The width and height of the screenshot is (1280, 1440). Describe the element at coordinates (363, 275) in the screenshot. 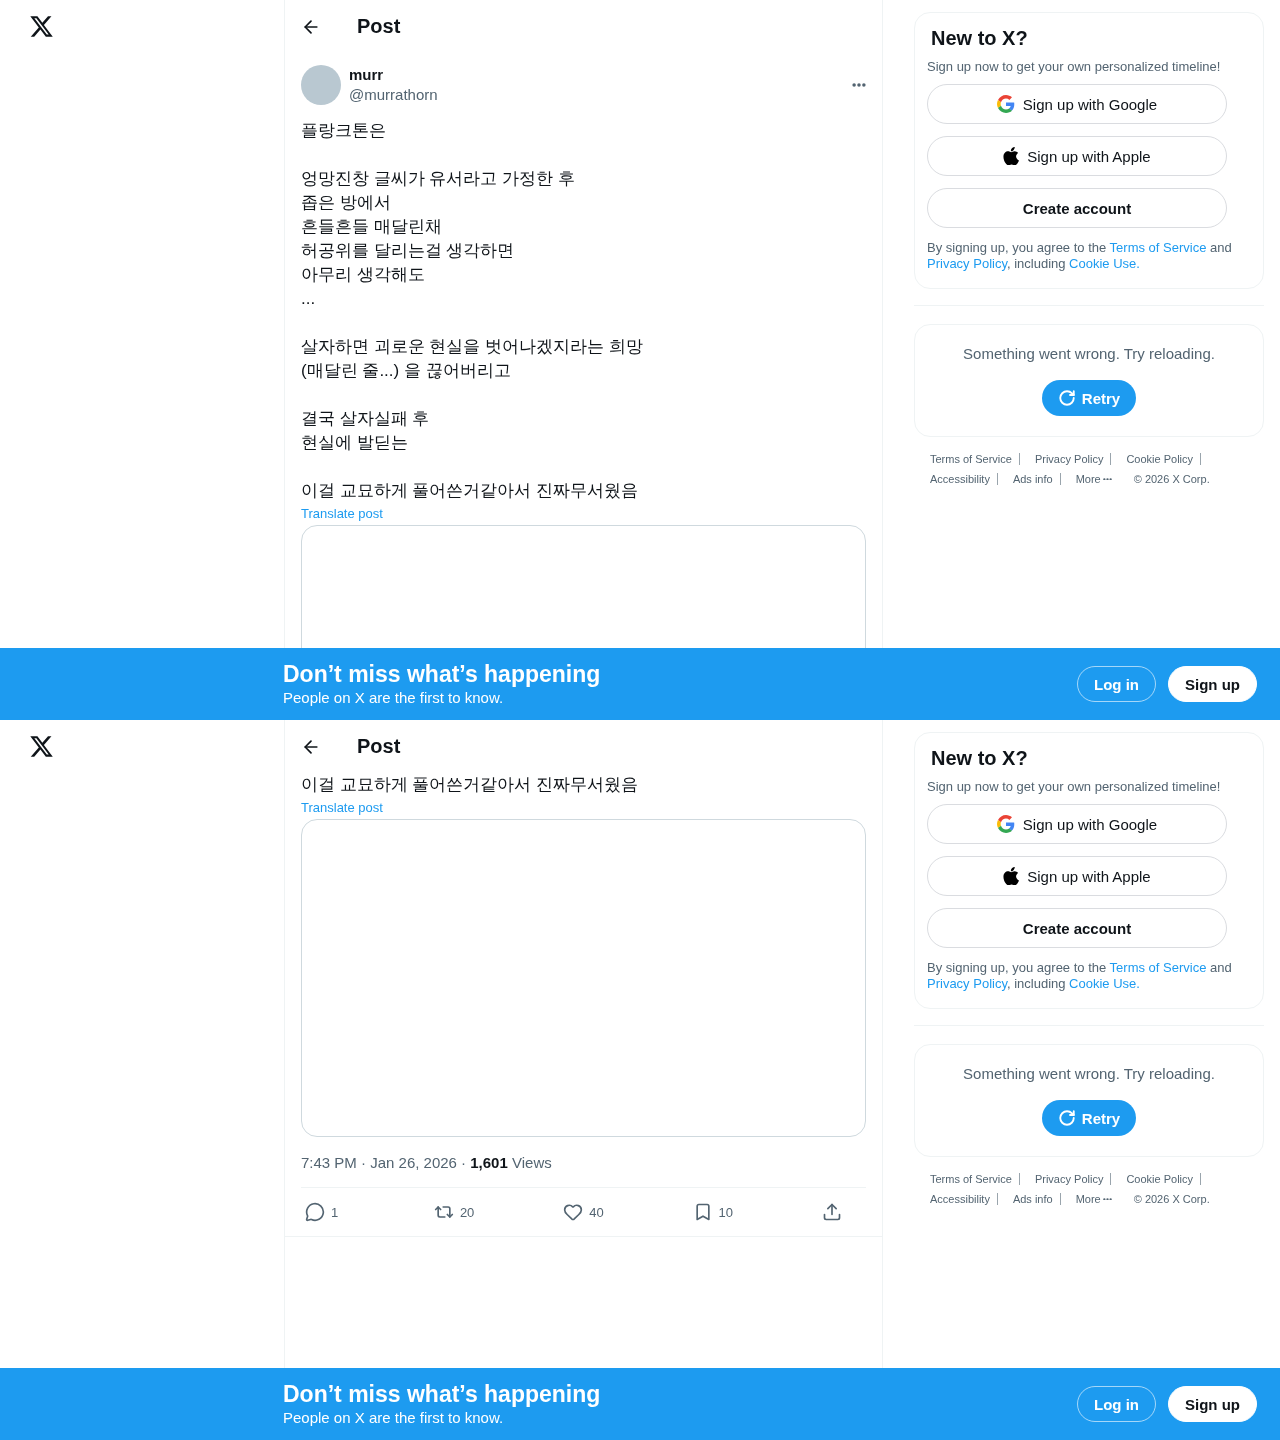

I see `post-text-line: 아무리 생각해도` at that location.